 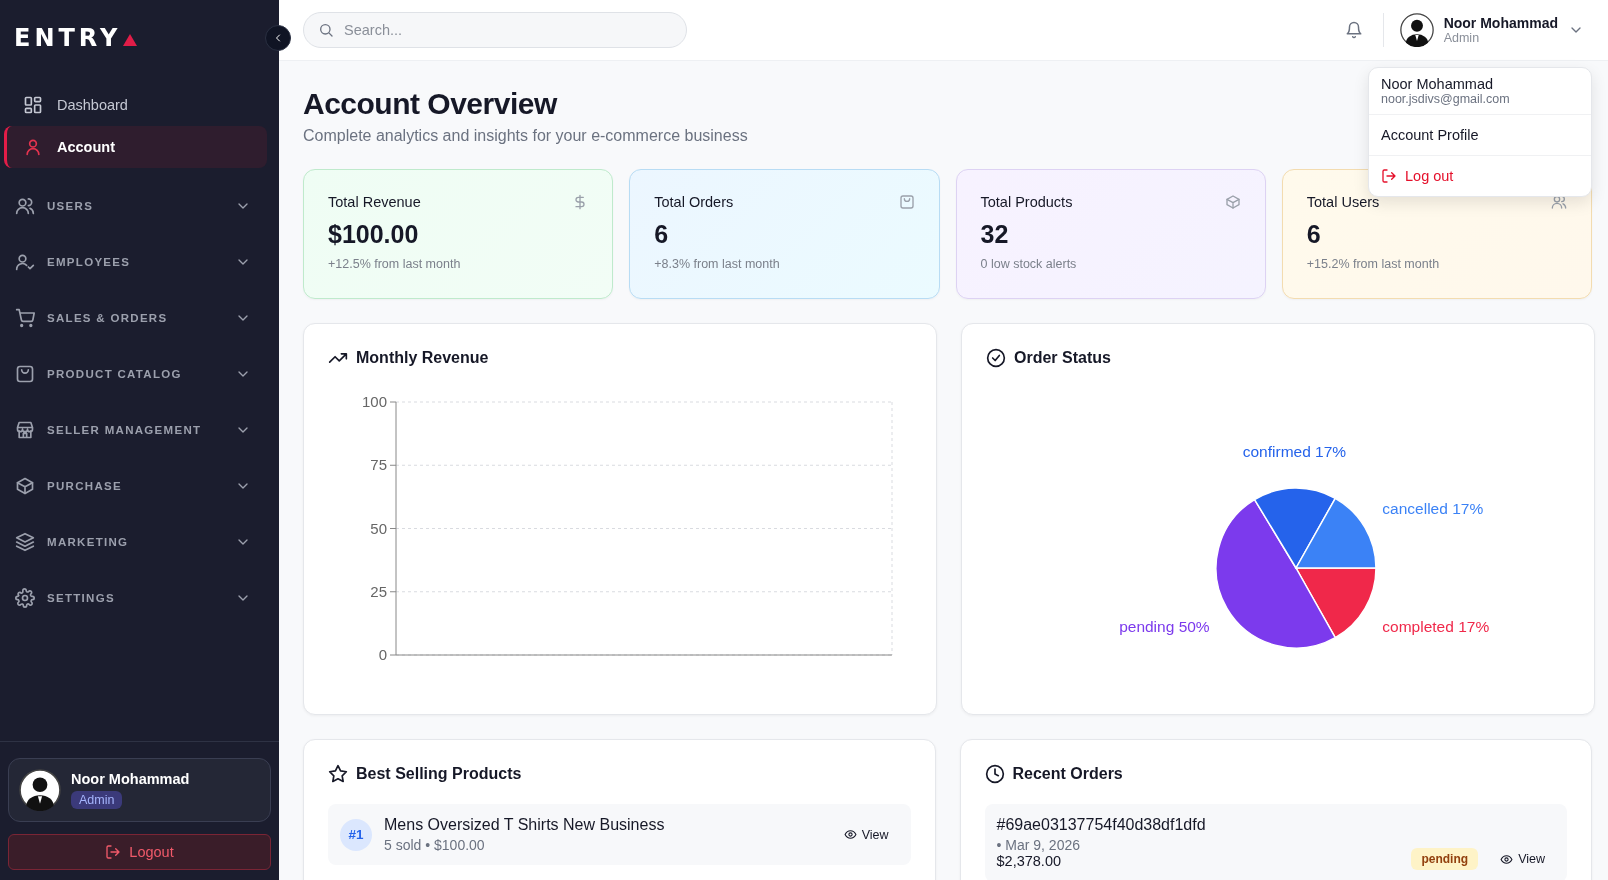 What do you see at coordinates (1436, 626) in the screenshot?
I see `slice-label: completed 17%` at bounding box center [1436, 626].